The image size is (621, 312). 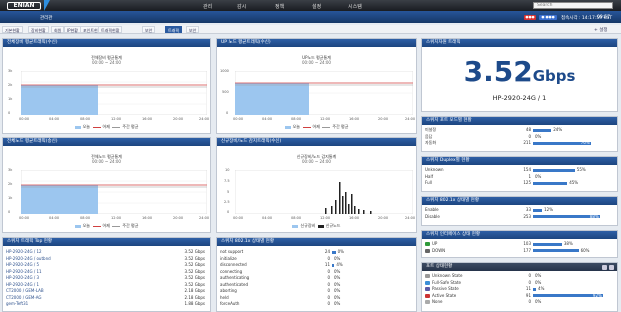 I want to click on list-item: HP-2920-24G / outbnd 3.52 Gbps, so click(x=106, y=259).